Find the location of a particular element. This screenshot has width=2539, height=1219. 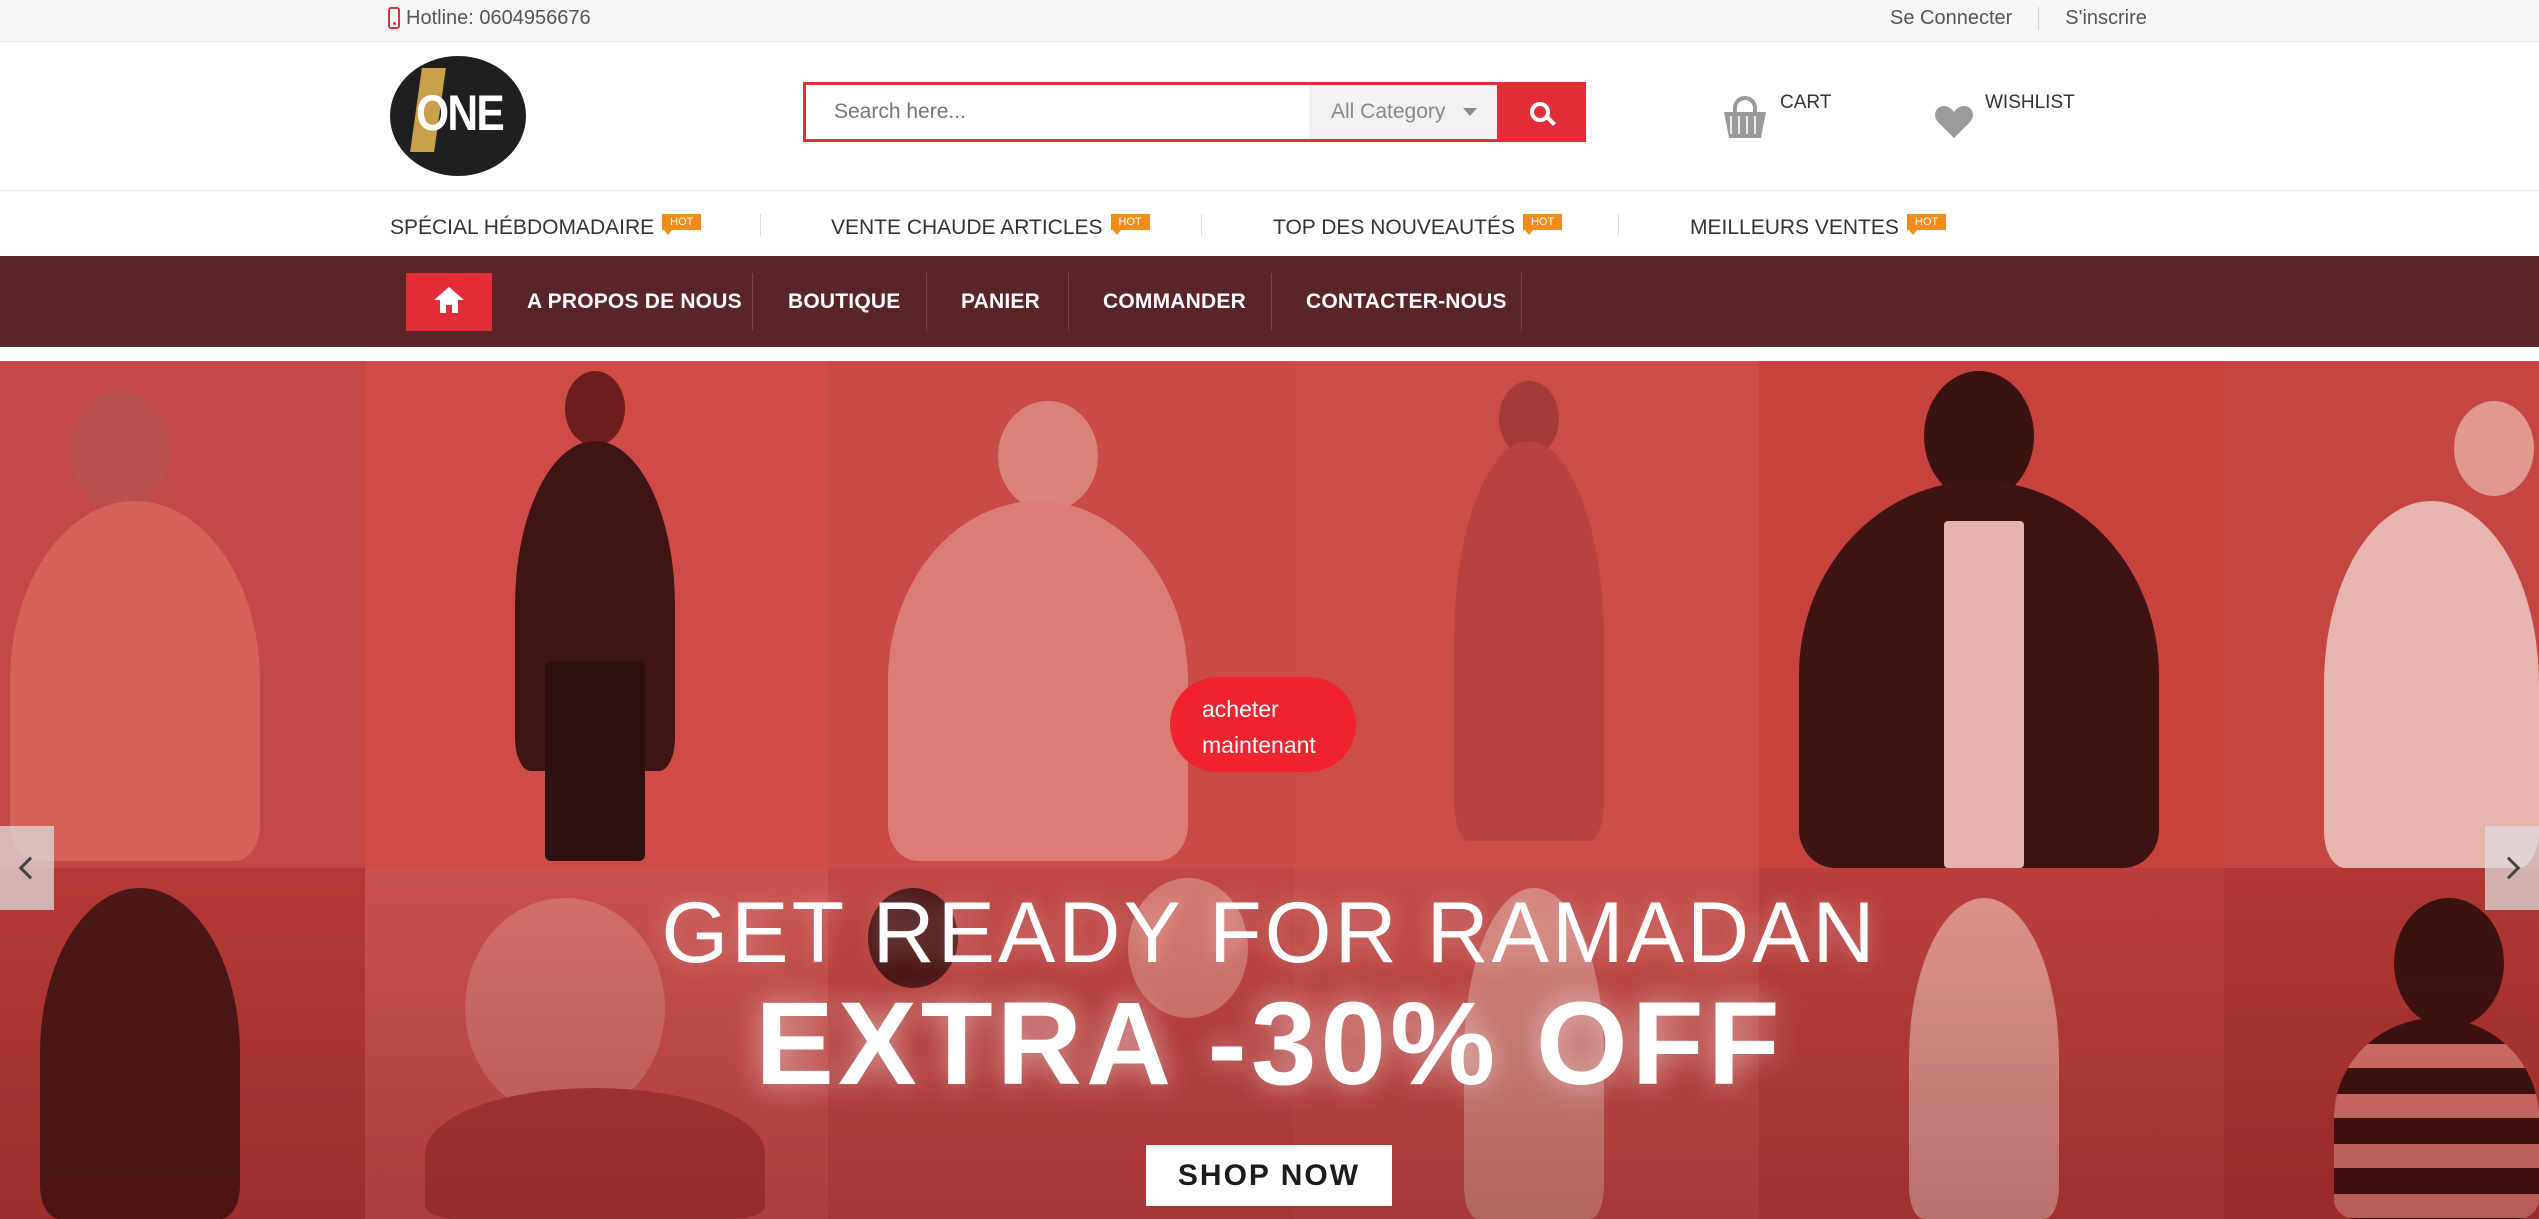

search-icon is located at coordinates (1540, 112).